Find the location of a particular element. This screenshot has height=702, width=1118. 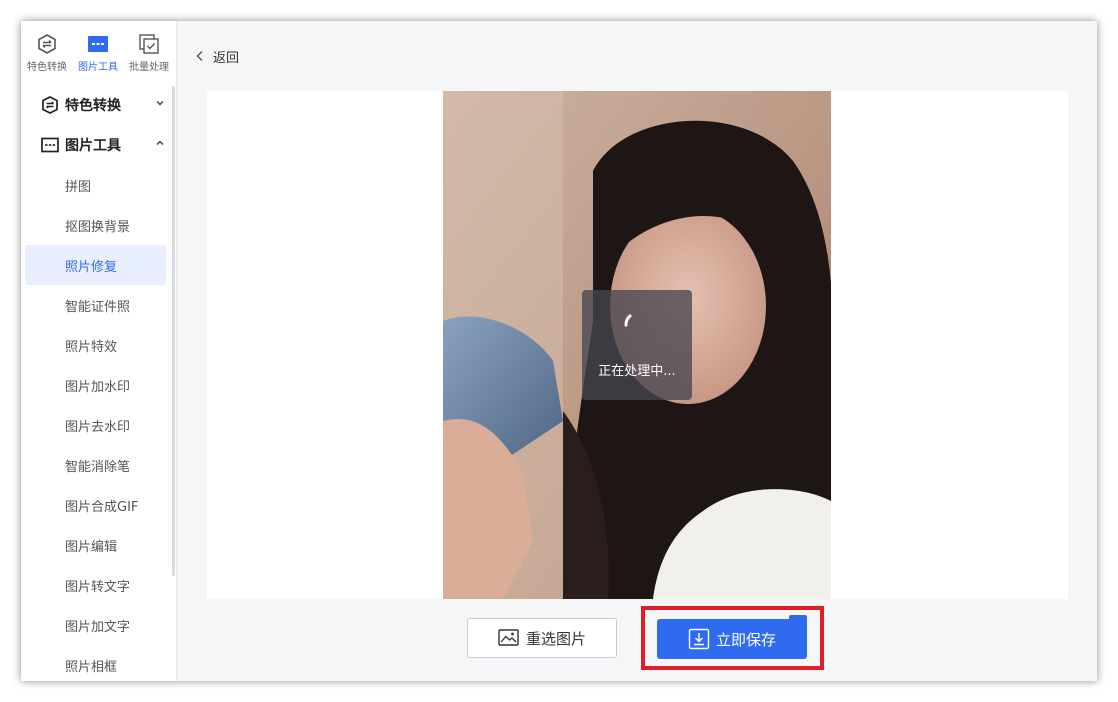

group-image-tools: 图片工具 is located at coordinates (103, 145).